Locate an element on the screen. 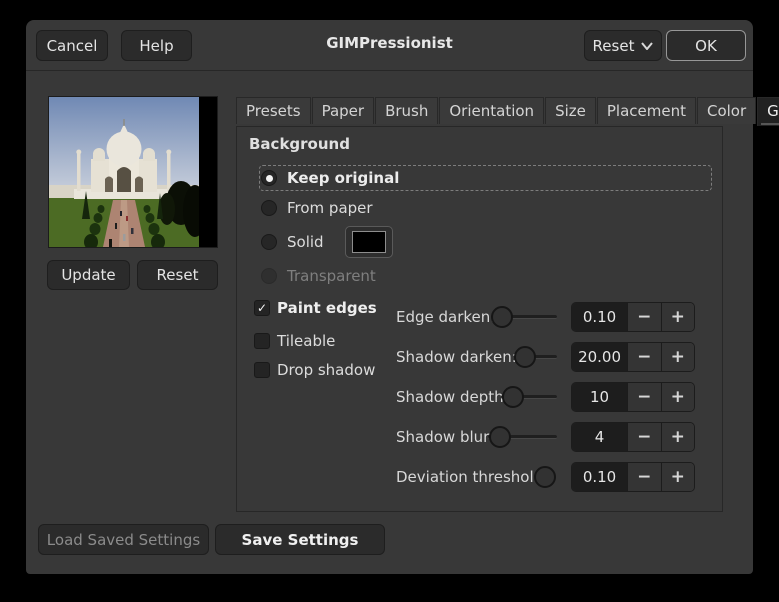 The width and height of the screenshot is (779, 602). radio-label: Keep original is located at coordinates (343, 178).